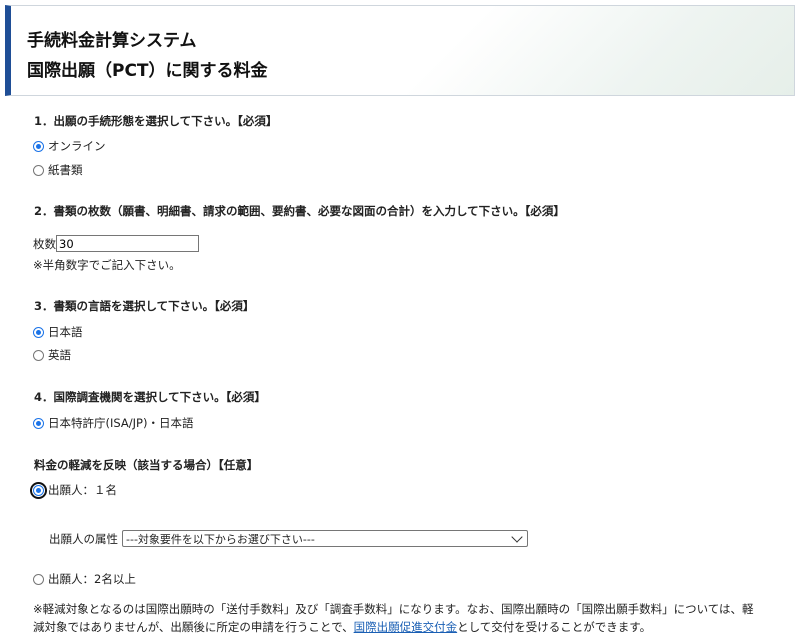  What do you see at coordinates (82, 490) in the screenshot?
I see `radio-one-applicant-label: 出願人：１名` at bounding box center [82, 490].